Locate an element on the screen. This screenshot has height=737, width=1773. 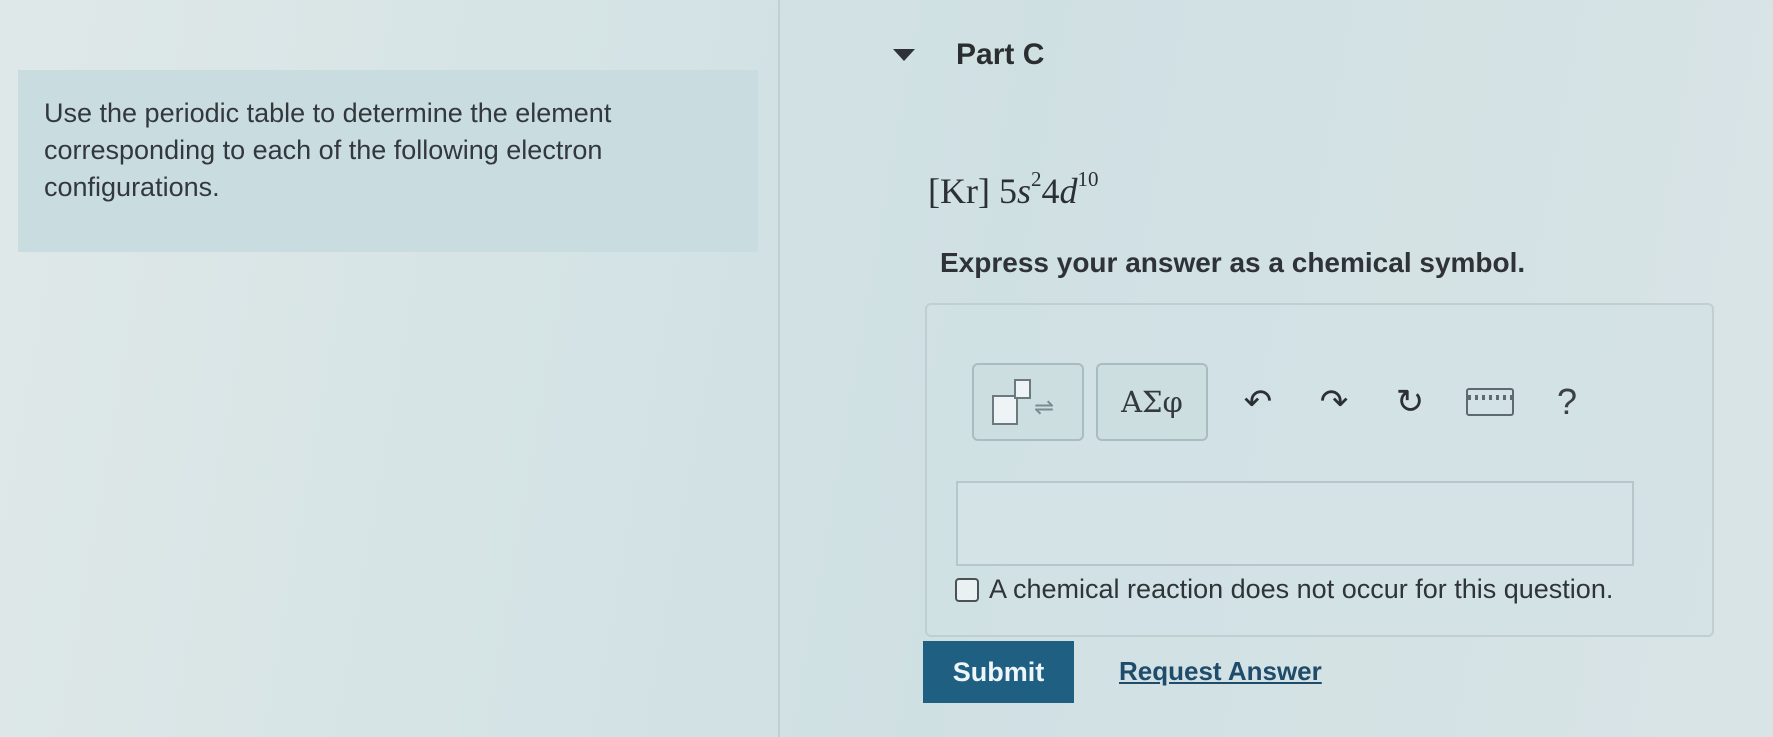
keyboard-icon is located at coordinates (1490, 402).